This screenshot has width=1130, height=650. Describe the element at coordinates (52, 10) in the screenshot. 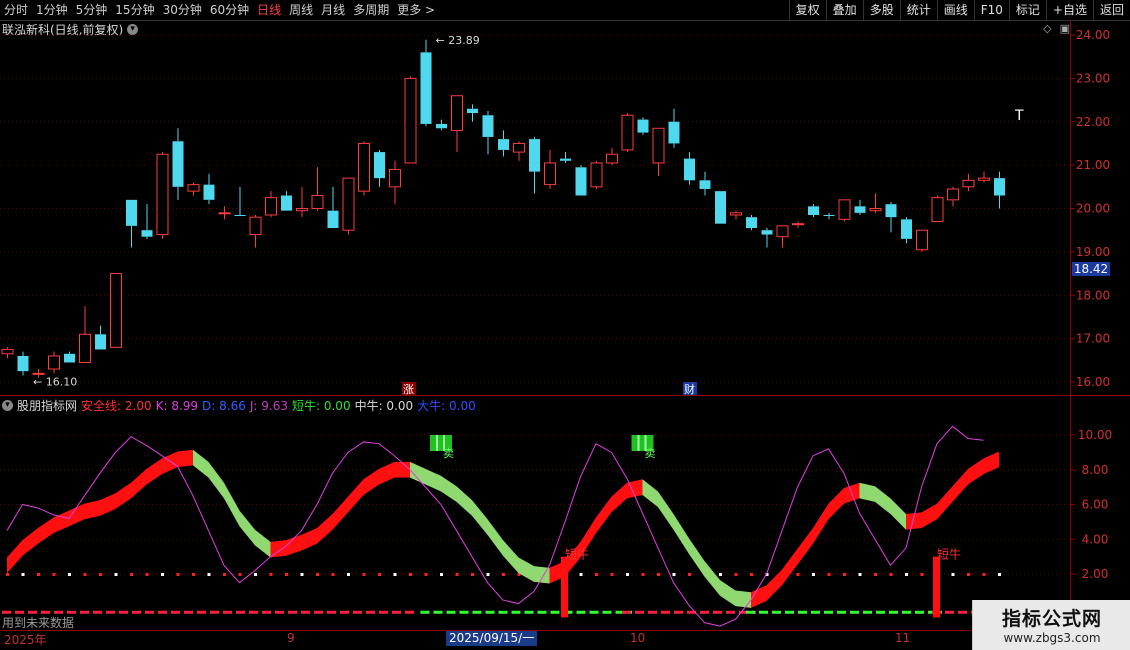

I see `period-tab-1: 1分钟` at that location.